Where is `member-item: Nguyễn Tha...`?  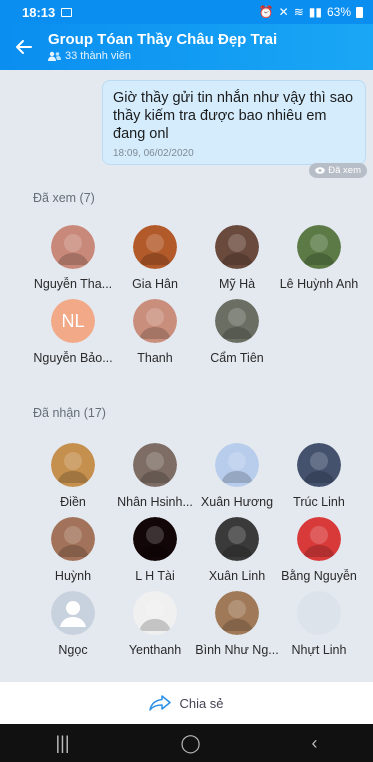 member-item: Nguyễn Tha... is located at coordinates (73, 258).